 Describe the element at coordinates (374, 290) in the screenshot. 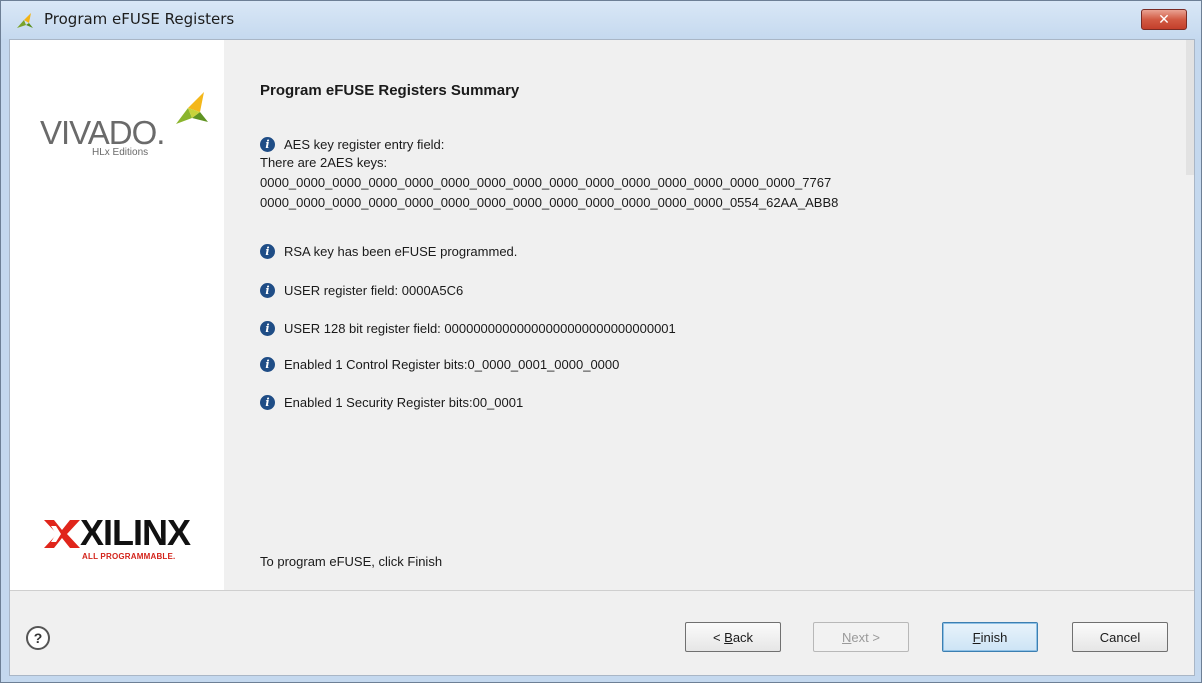

I see `info-message-text: USER register field: 0000A5C6` at that location.